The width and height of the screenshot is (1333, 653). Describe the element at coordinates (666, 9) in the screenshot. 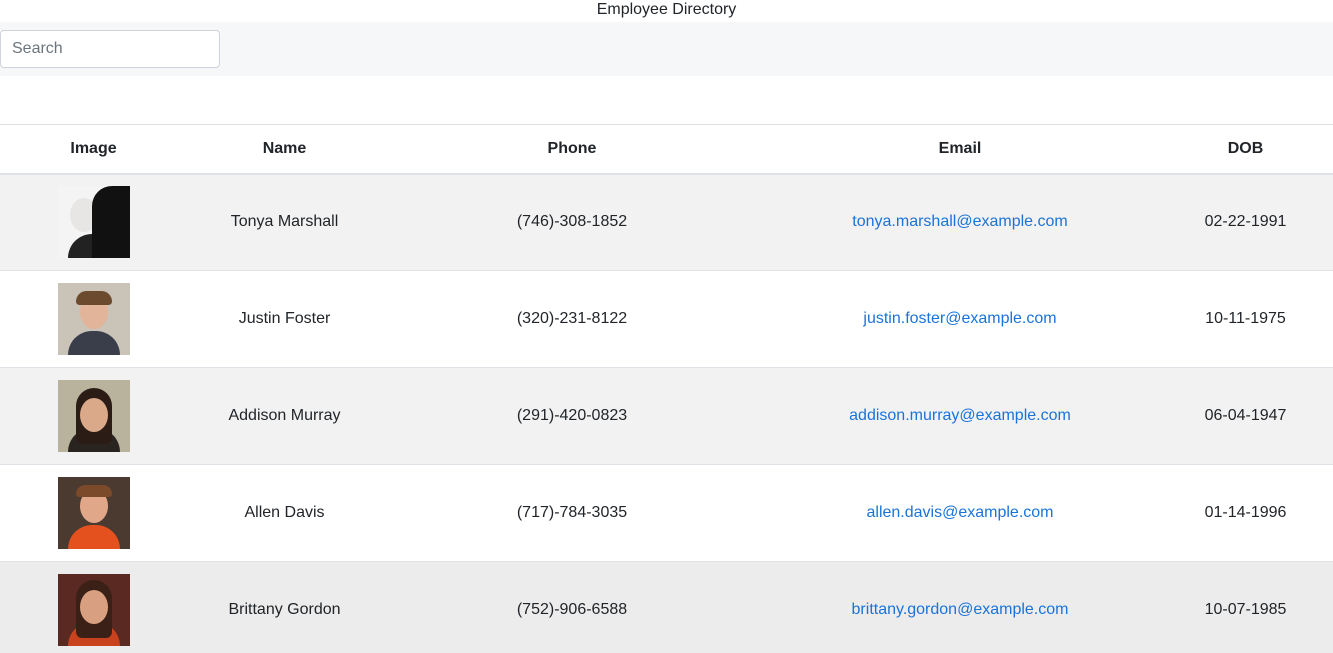

I see `page-title: Employee Directory` at that location.